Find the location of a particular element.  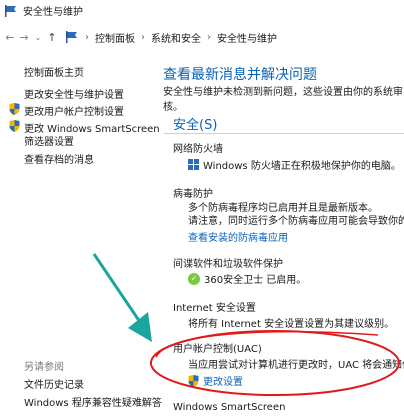

sidebar-item-change-uac-settings: 更改用户帐户控制设置 is located at coordinates (66, 110).